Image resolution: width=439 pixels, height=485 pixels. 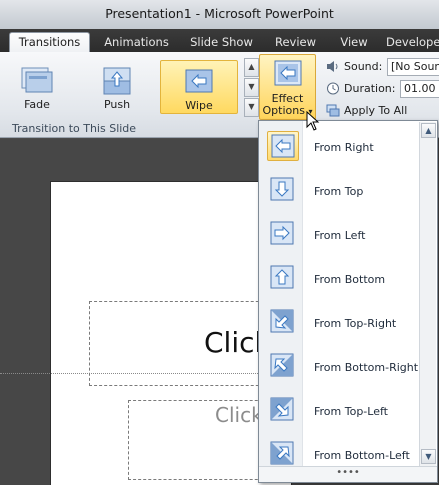 What do you see at coordinates (117, 82) in the screenshot?
I see `push-thumbnail-icon` at bounding box center [117, 82].